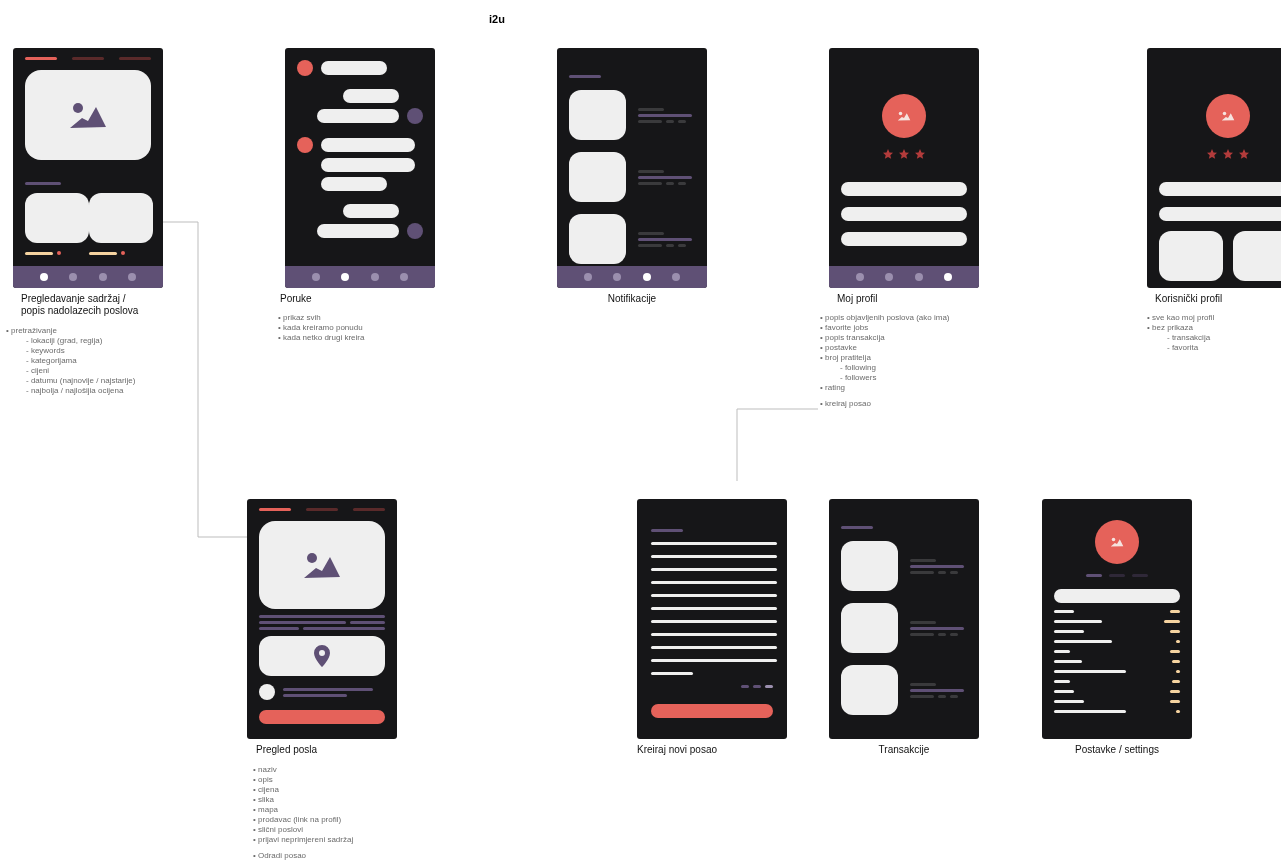  Describe the element at coordinates (321, 338) in the screenshot. I see `note-text: • kada netko drugi kreira` at that location.